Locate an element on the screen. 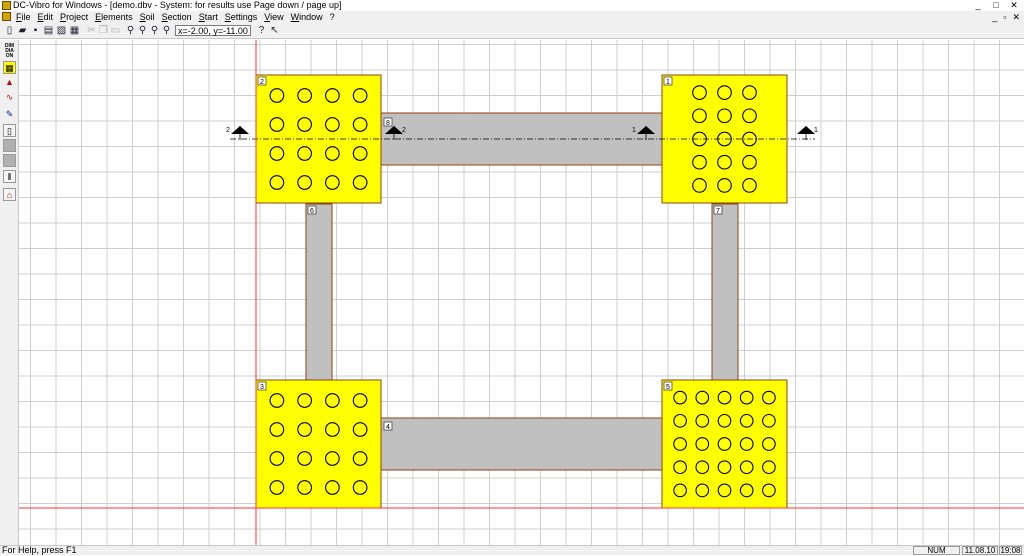  copy-icon: ❐ is located at coordinates (103, 30).